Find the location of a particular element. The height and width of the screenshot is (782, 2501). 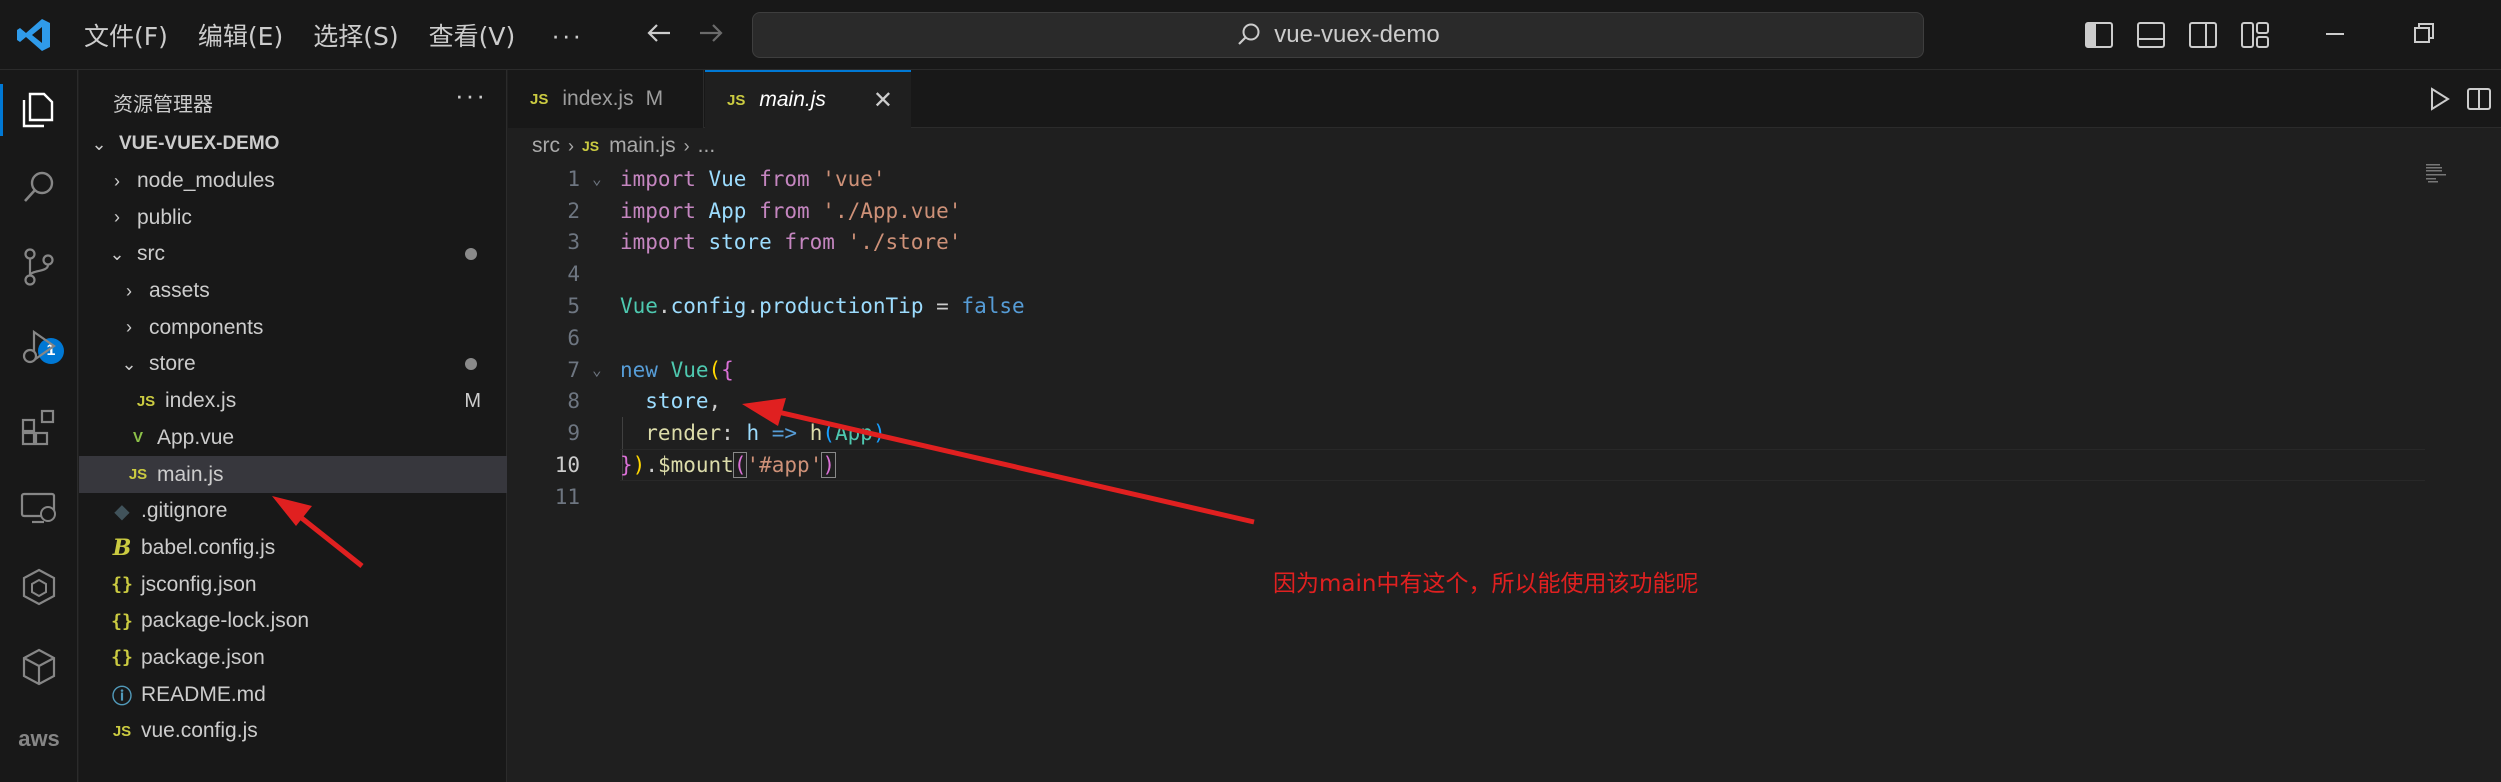

menu-more-icon: ··· is located at coordinates (567, 35).